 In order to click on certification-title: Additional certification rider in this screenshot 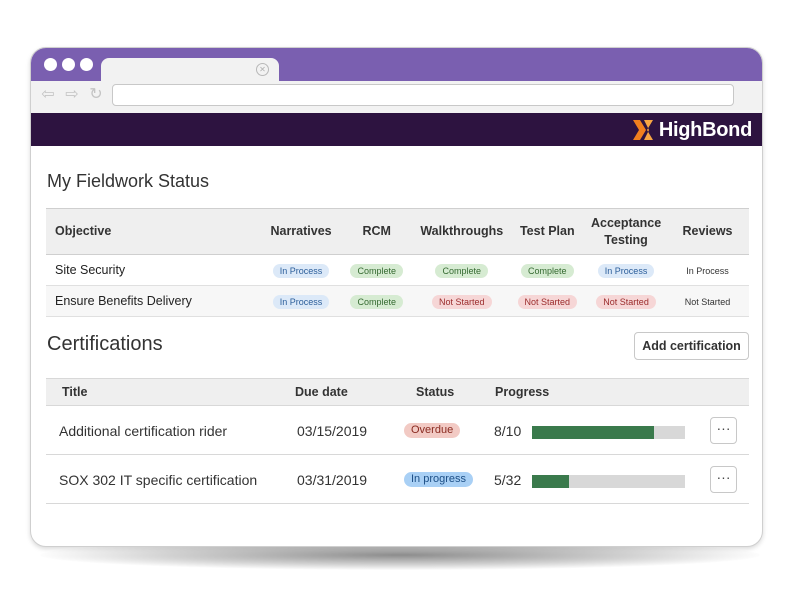, I will do `click(143, 431)`.